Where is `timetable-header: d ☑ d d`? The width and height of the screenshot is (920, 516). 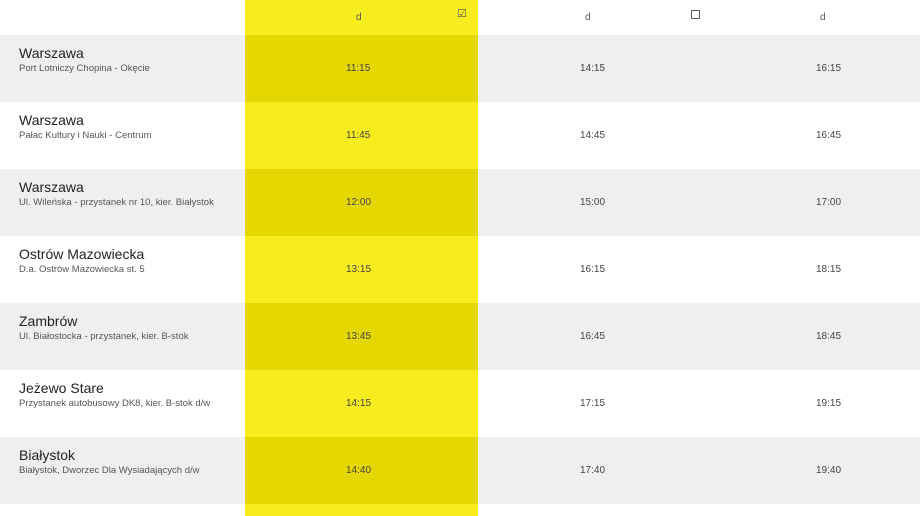
timetable-header: d ☑ d d is located at coordinates (460, 16).